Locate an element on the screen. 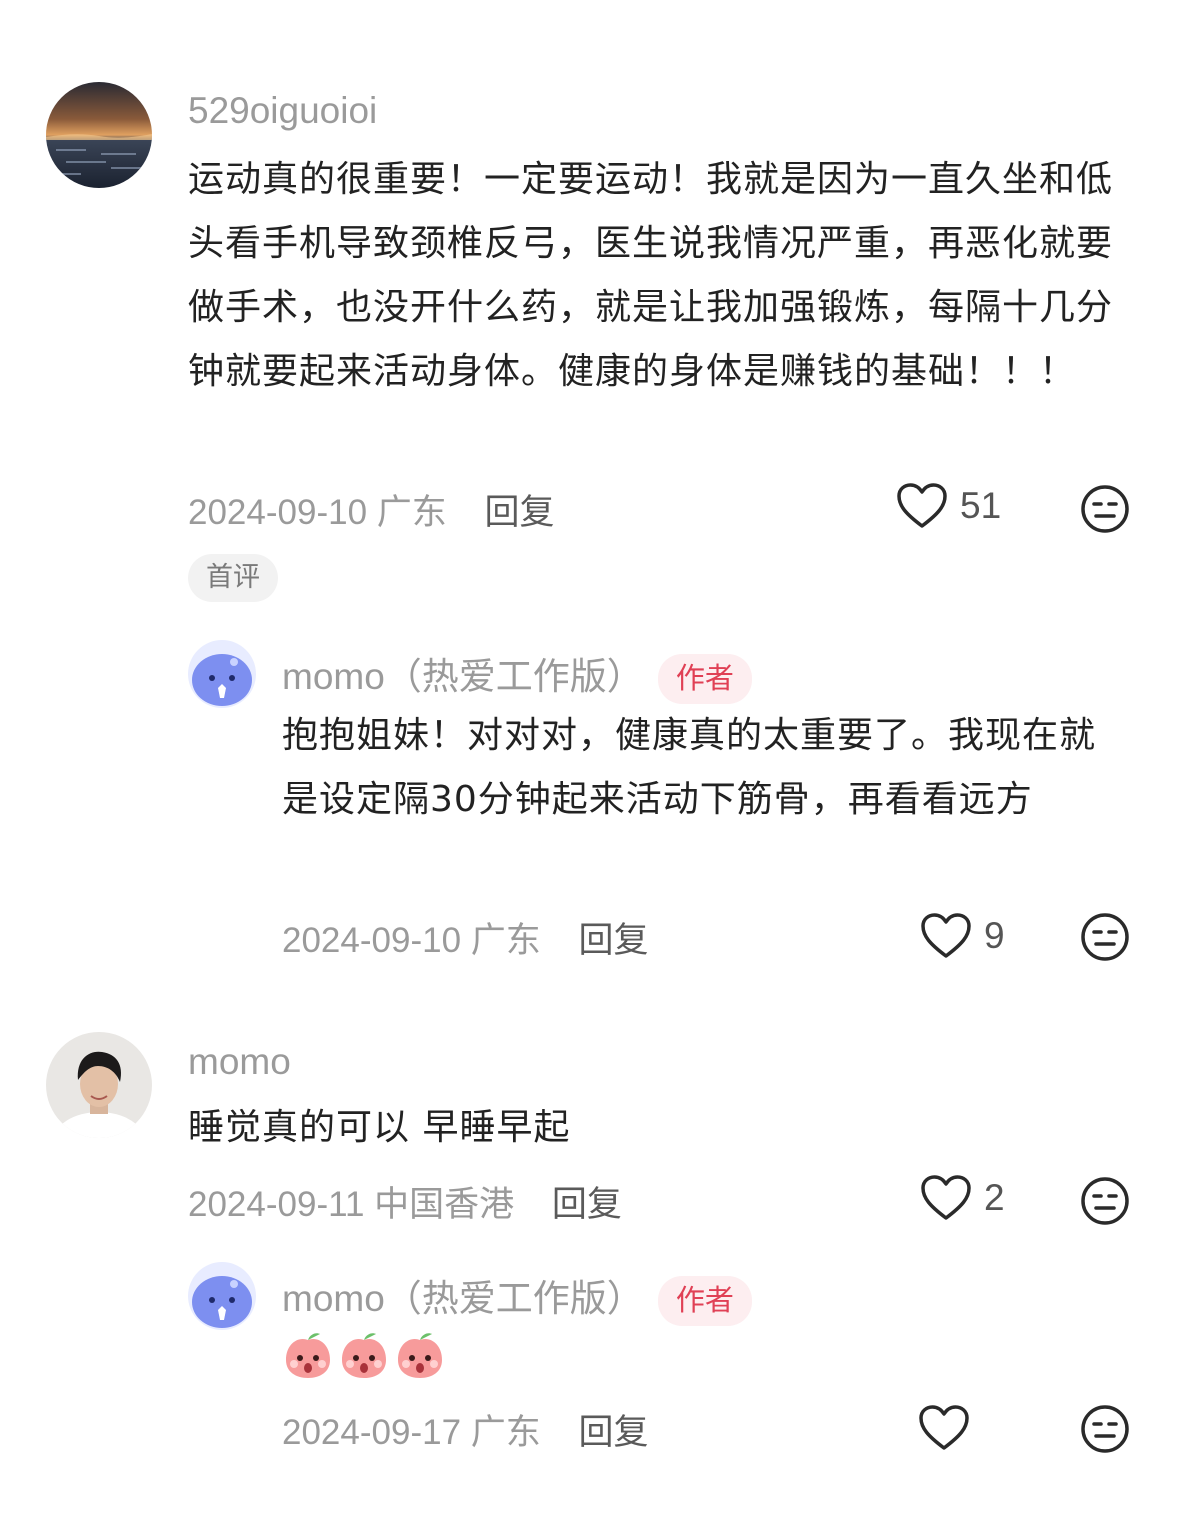 The image size is (1178, 1538). like-count: 2 is located at coordinates (994, 1197).